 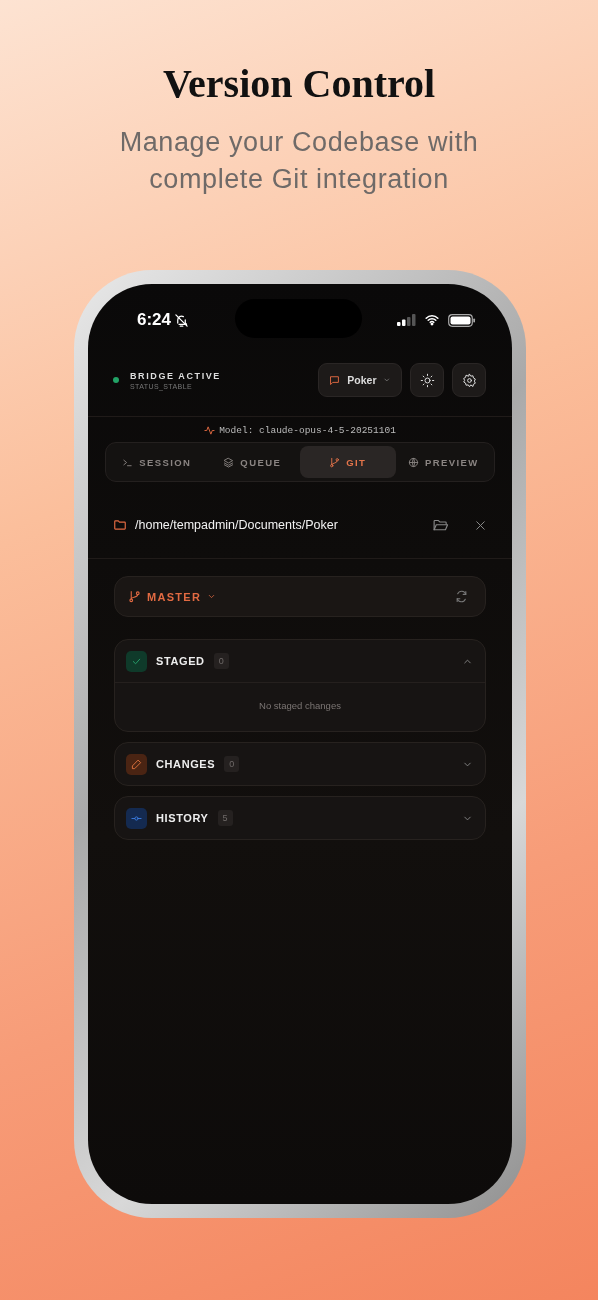 What do you see at coordinates (252, 462) in the screenshot?
I see `tab: QUEUE` at bounding box center [252, 462].